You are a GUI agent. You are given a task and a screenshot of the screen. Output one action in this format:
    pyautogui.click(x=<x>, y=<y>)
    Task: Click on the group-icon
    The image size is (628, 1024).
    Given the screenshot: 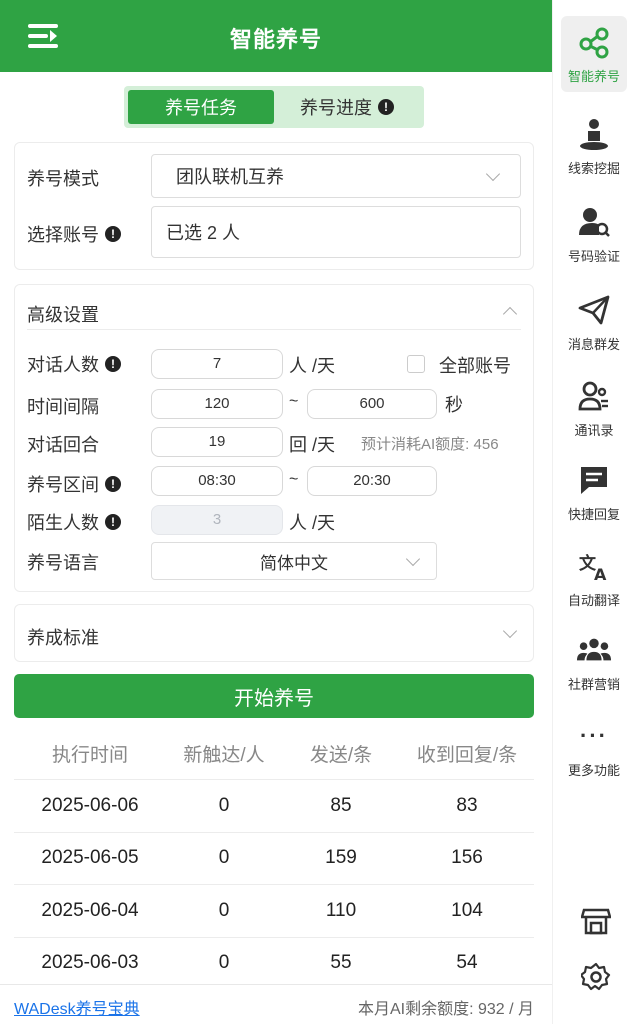 What is the action you would take?
    pyautogui.click(x=594, y=650)
    